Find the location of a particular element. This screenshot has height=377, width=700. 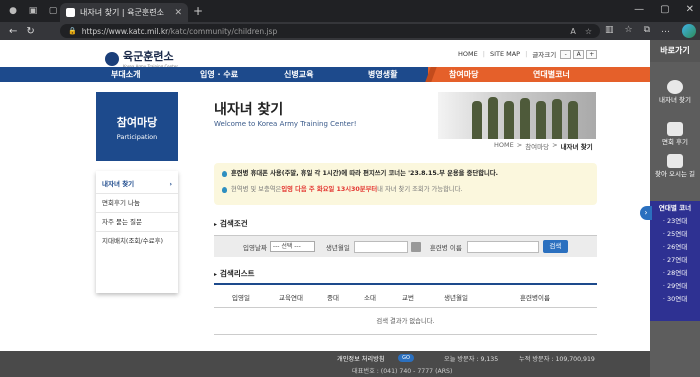

maximize-icon: ▢ is located at coordinates (664, 9).